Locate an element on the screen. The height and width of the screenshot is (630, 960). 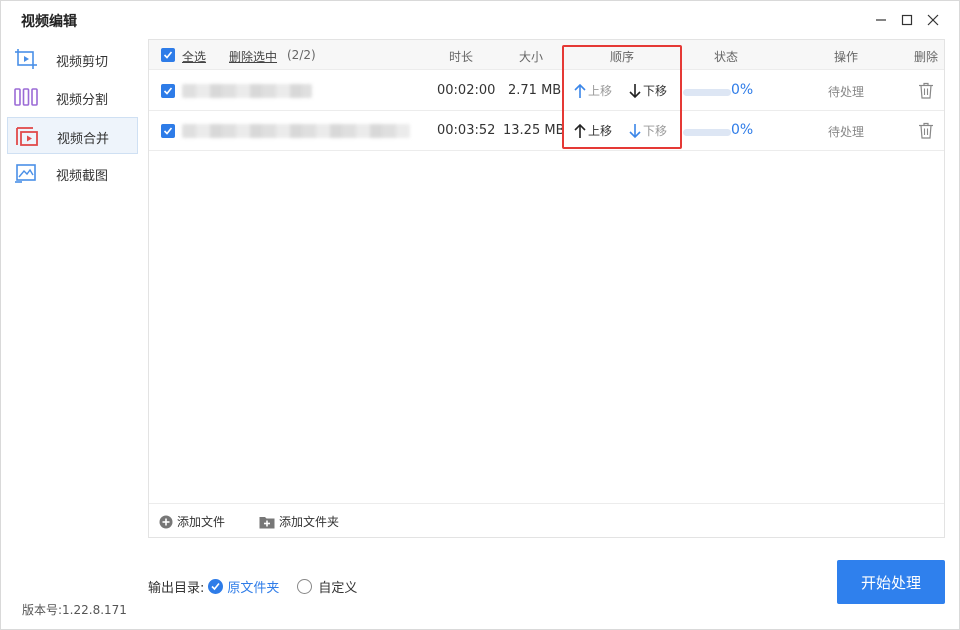
add-file-button: 添加文件 is located at coordinates (192, 521).